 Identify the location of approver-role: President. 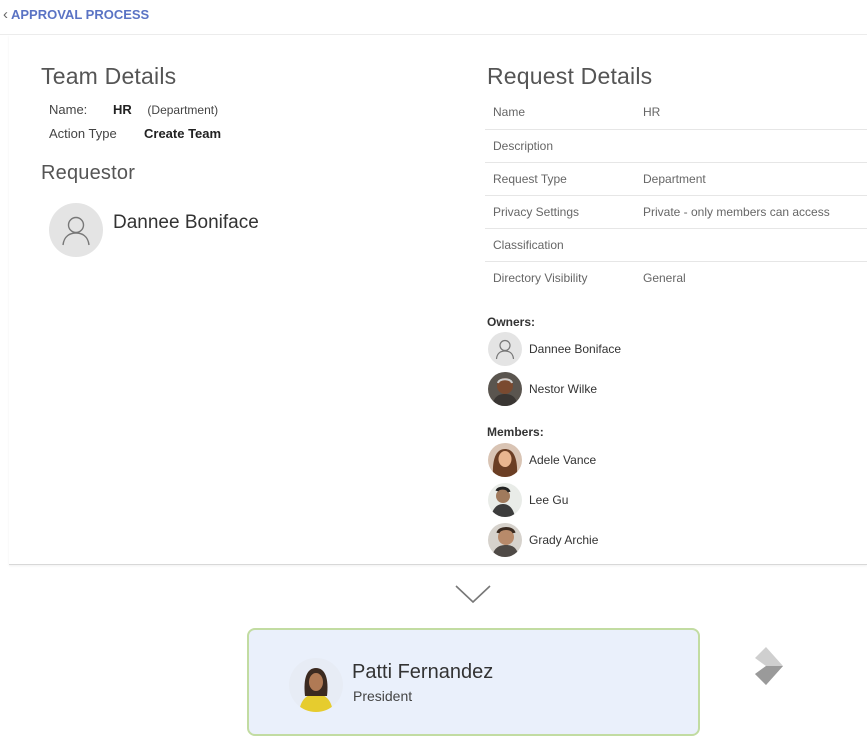
(383, 696).